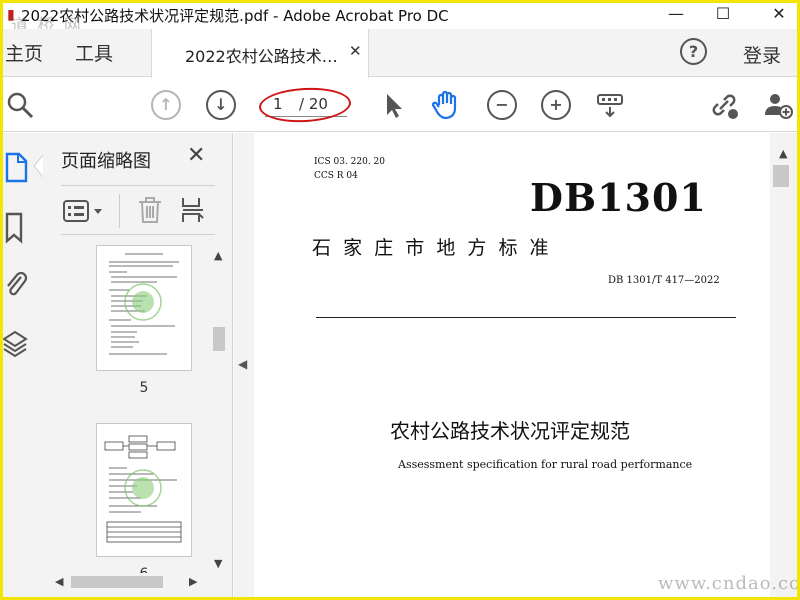 The height and width of the screenshot is (600, 800). What do you see at coordinates (193, 581) in the screenshot?
I see `scroll-right-icon: ▶` at bounding box center [193, 581].